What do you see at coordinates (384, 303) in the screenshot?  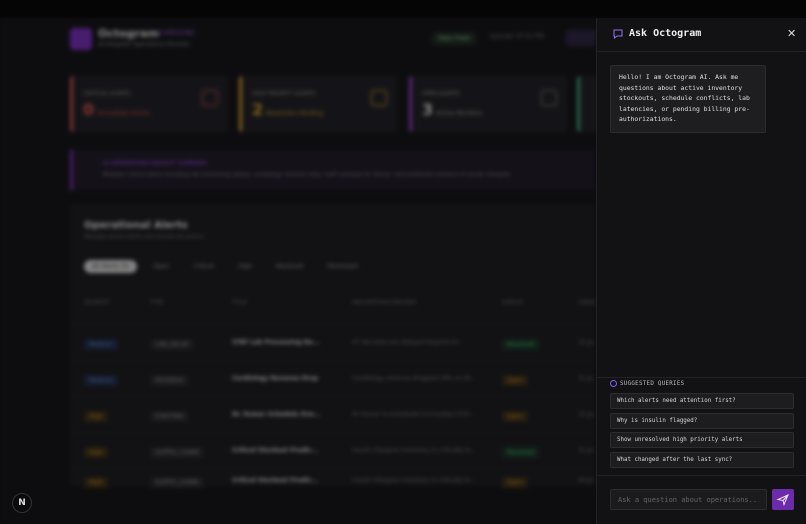 I see `column-header: DESCRIPTION PREVIEW` at bounding box center [384, 303].